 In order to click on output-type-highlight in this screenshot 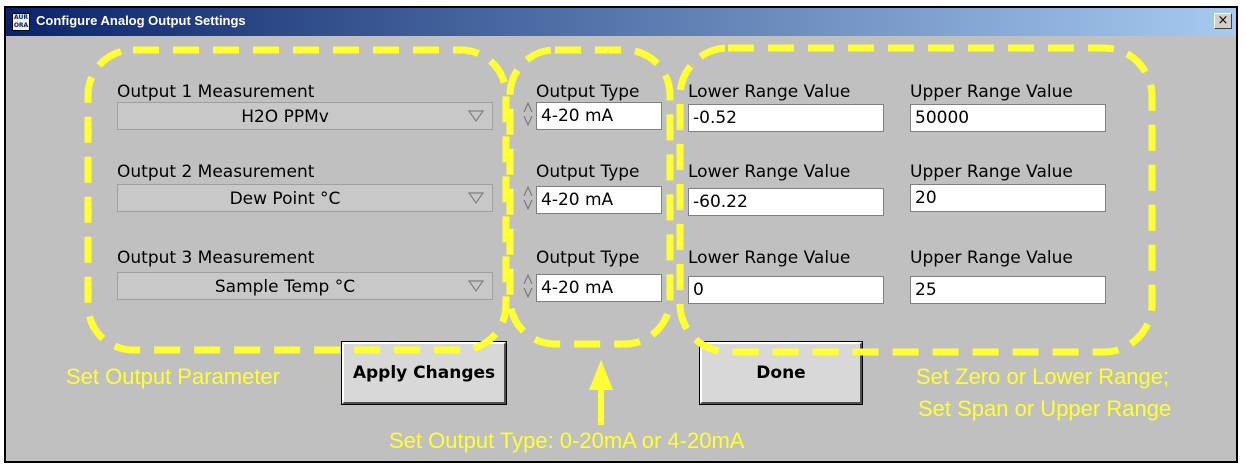, I will do `click(590, 197)`.